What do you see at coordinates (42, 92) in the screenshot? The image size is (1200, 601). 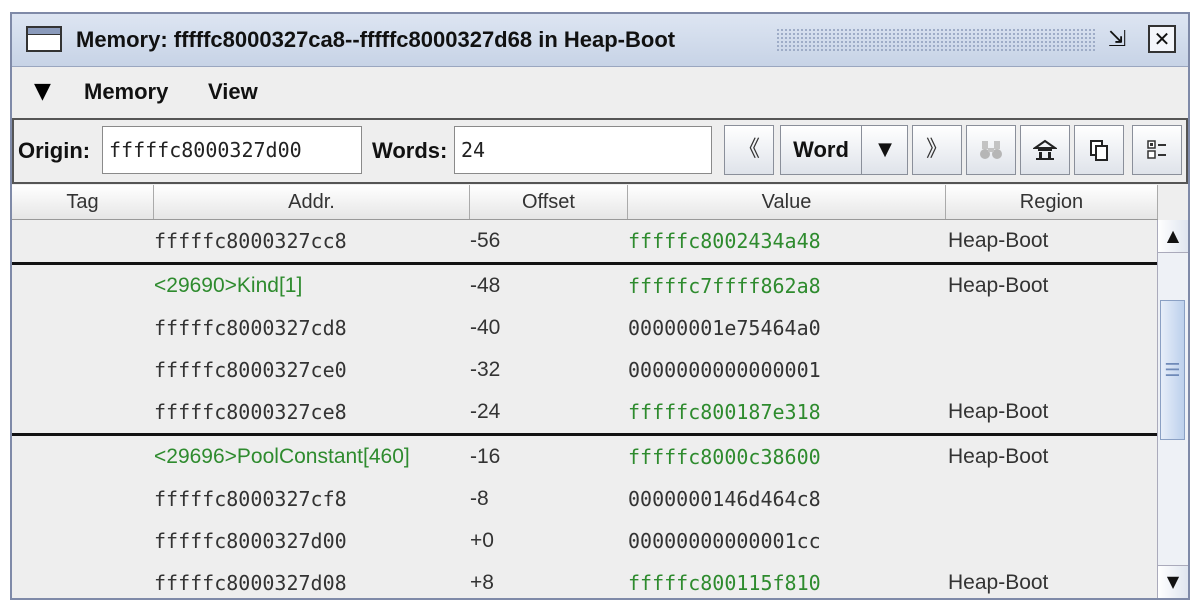 I see `view-menu-dropdown-icon: ▼` at bounding box center [42, 92].